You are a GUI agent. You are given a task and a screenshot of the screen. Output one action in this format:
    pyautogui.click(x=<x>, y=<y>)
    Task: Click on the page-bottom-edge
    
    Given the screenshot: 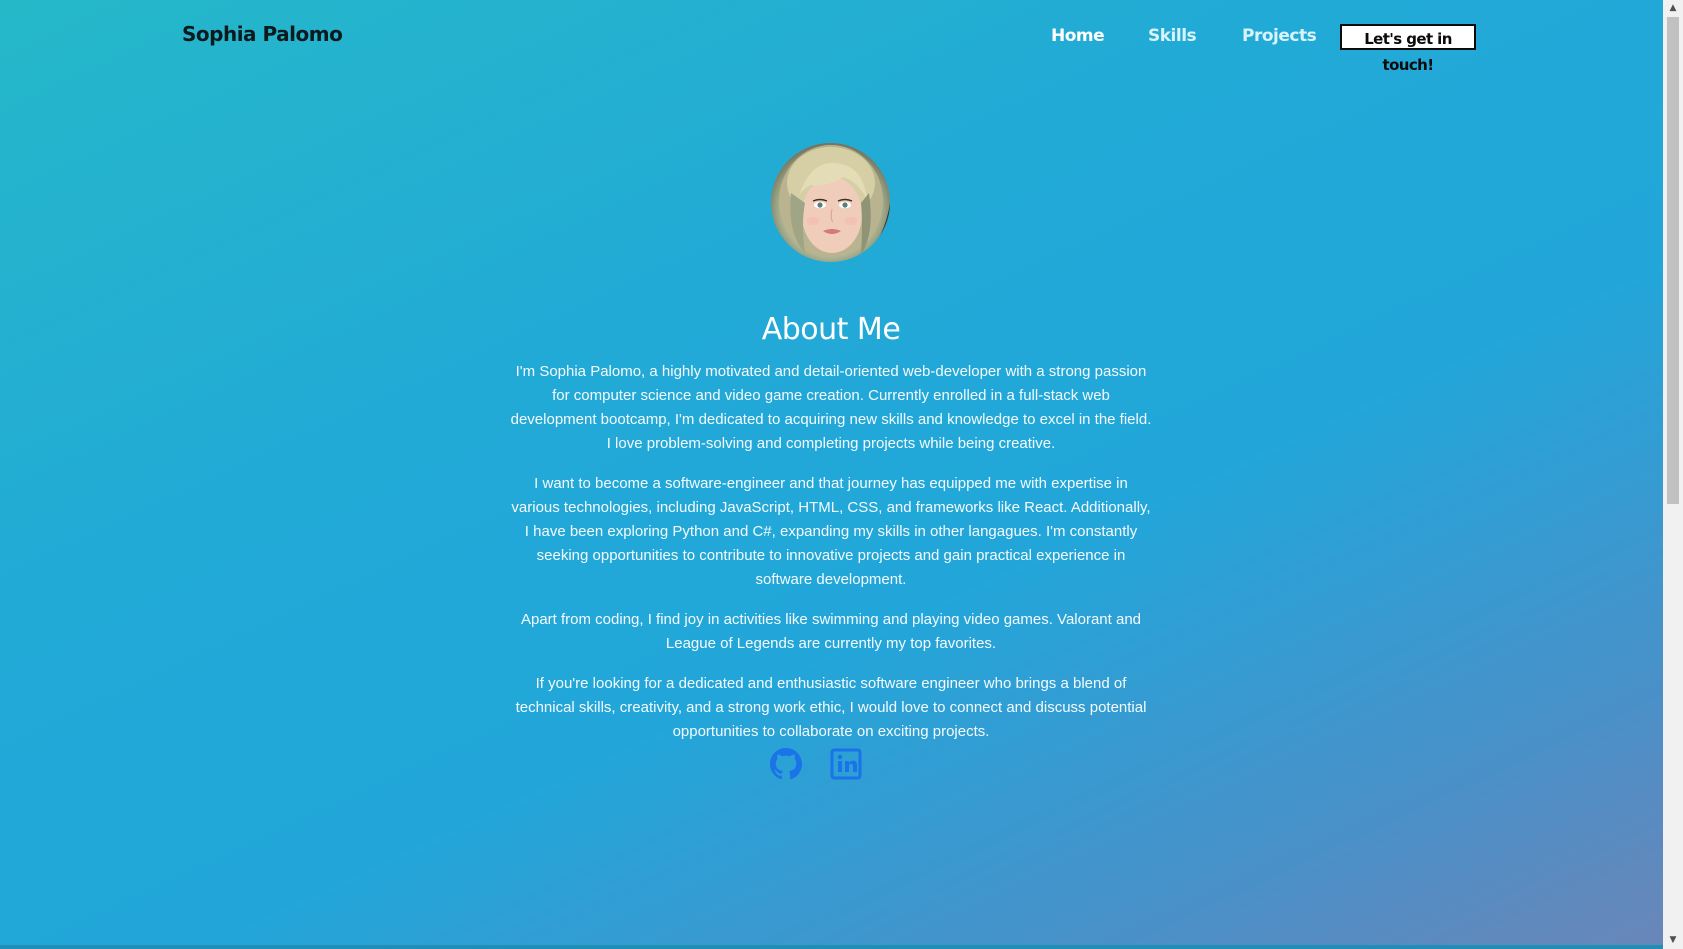 What is the action you would take?
    pyautogui.click(x=831, y=947)
    